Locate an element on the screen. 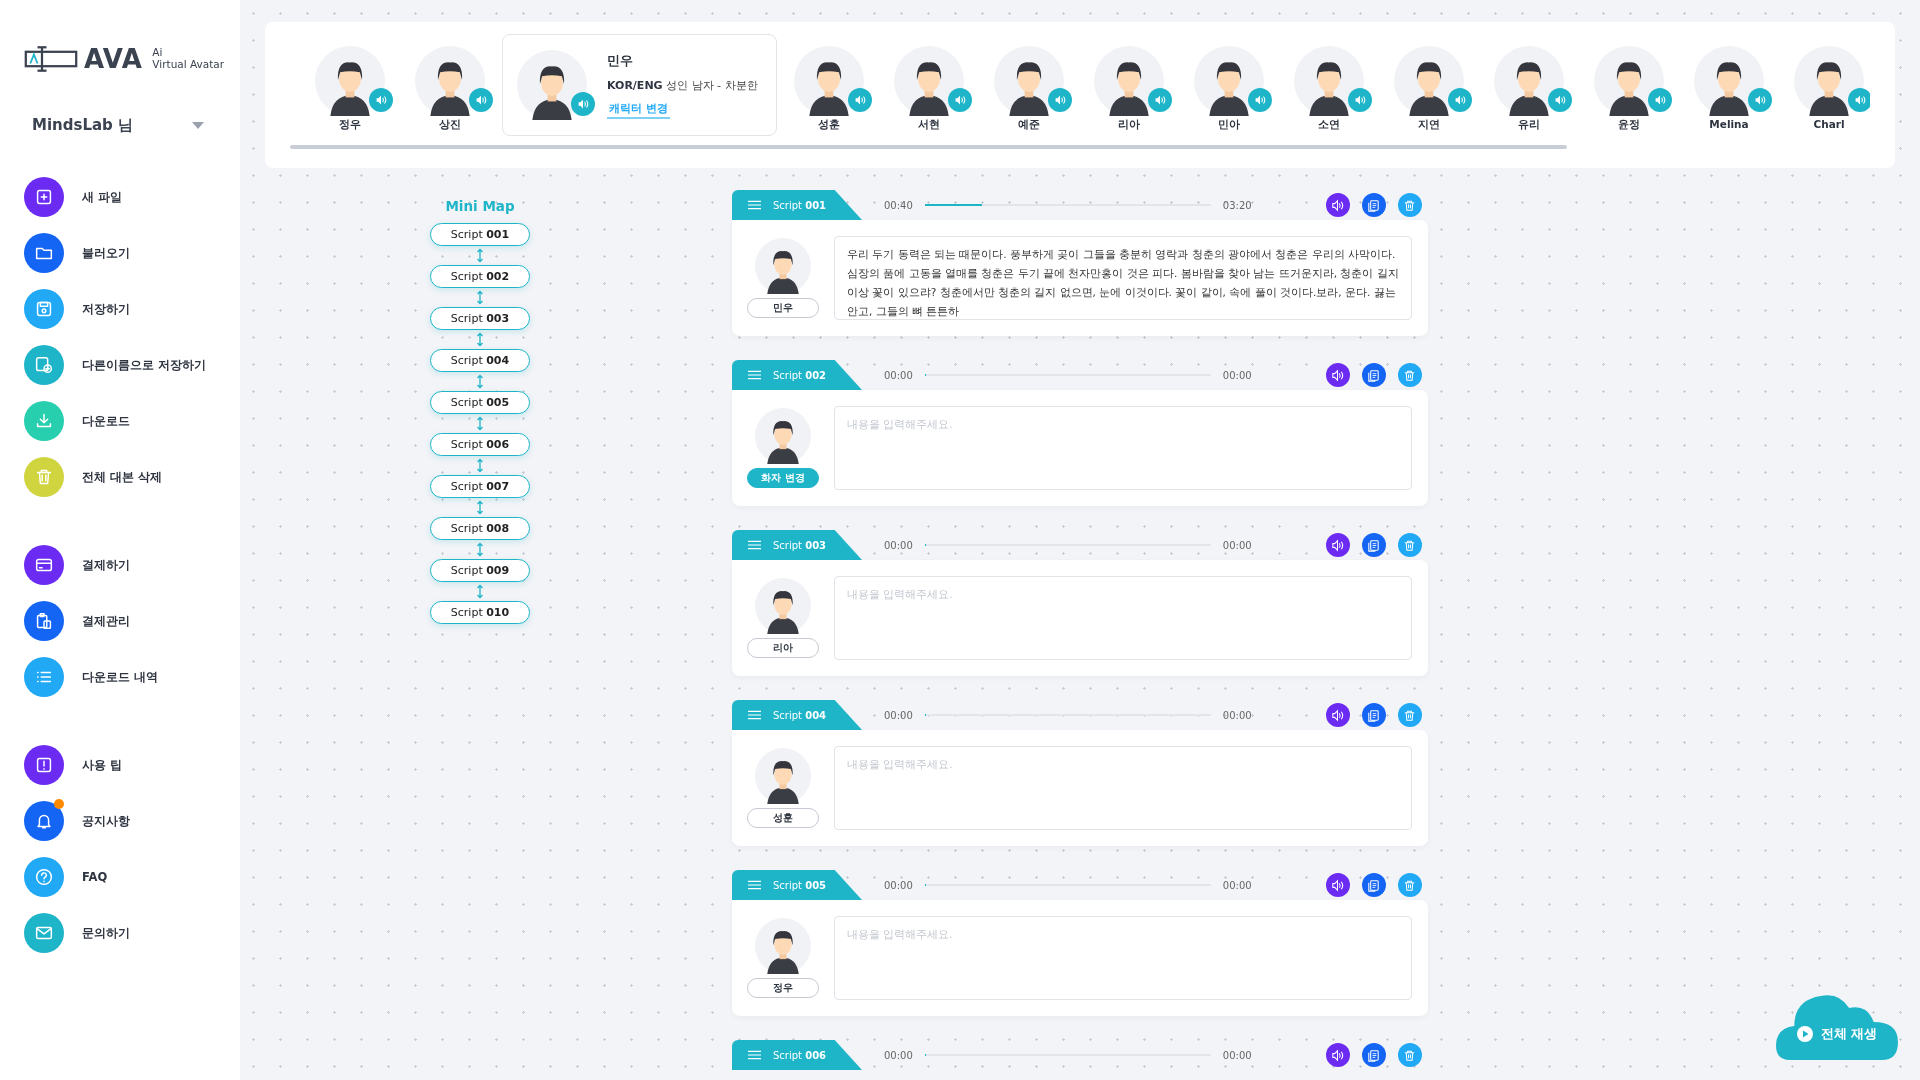  minimap-item: Script 001 is located at coordinates (480, 234).